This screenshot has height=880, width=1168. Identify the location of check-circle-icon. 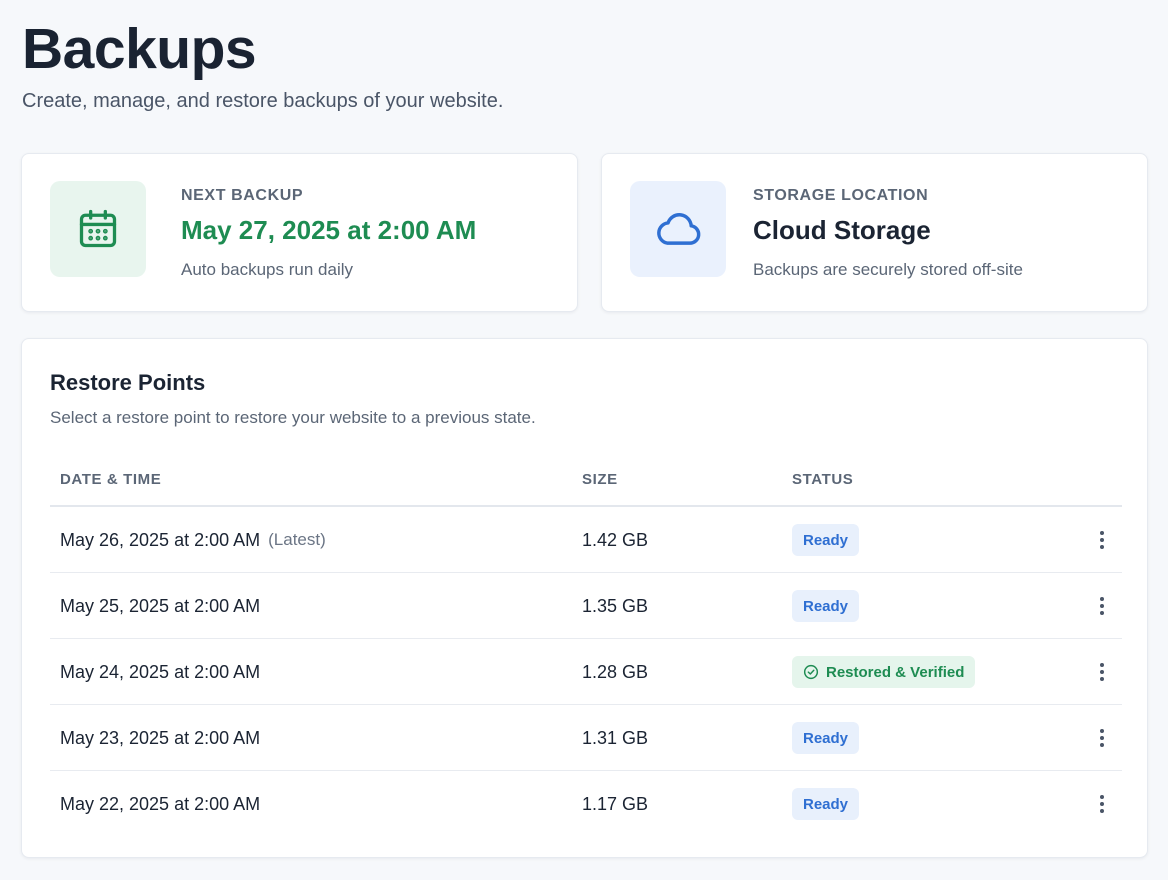
(811, 672).